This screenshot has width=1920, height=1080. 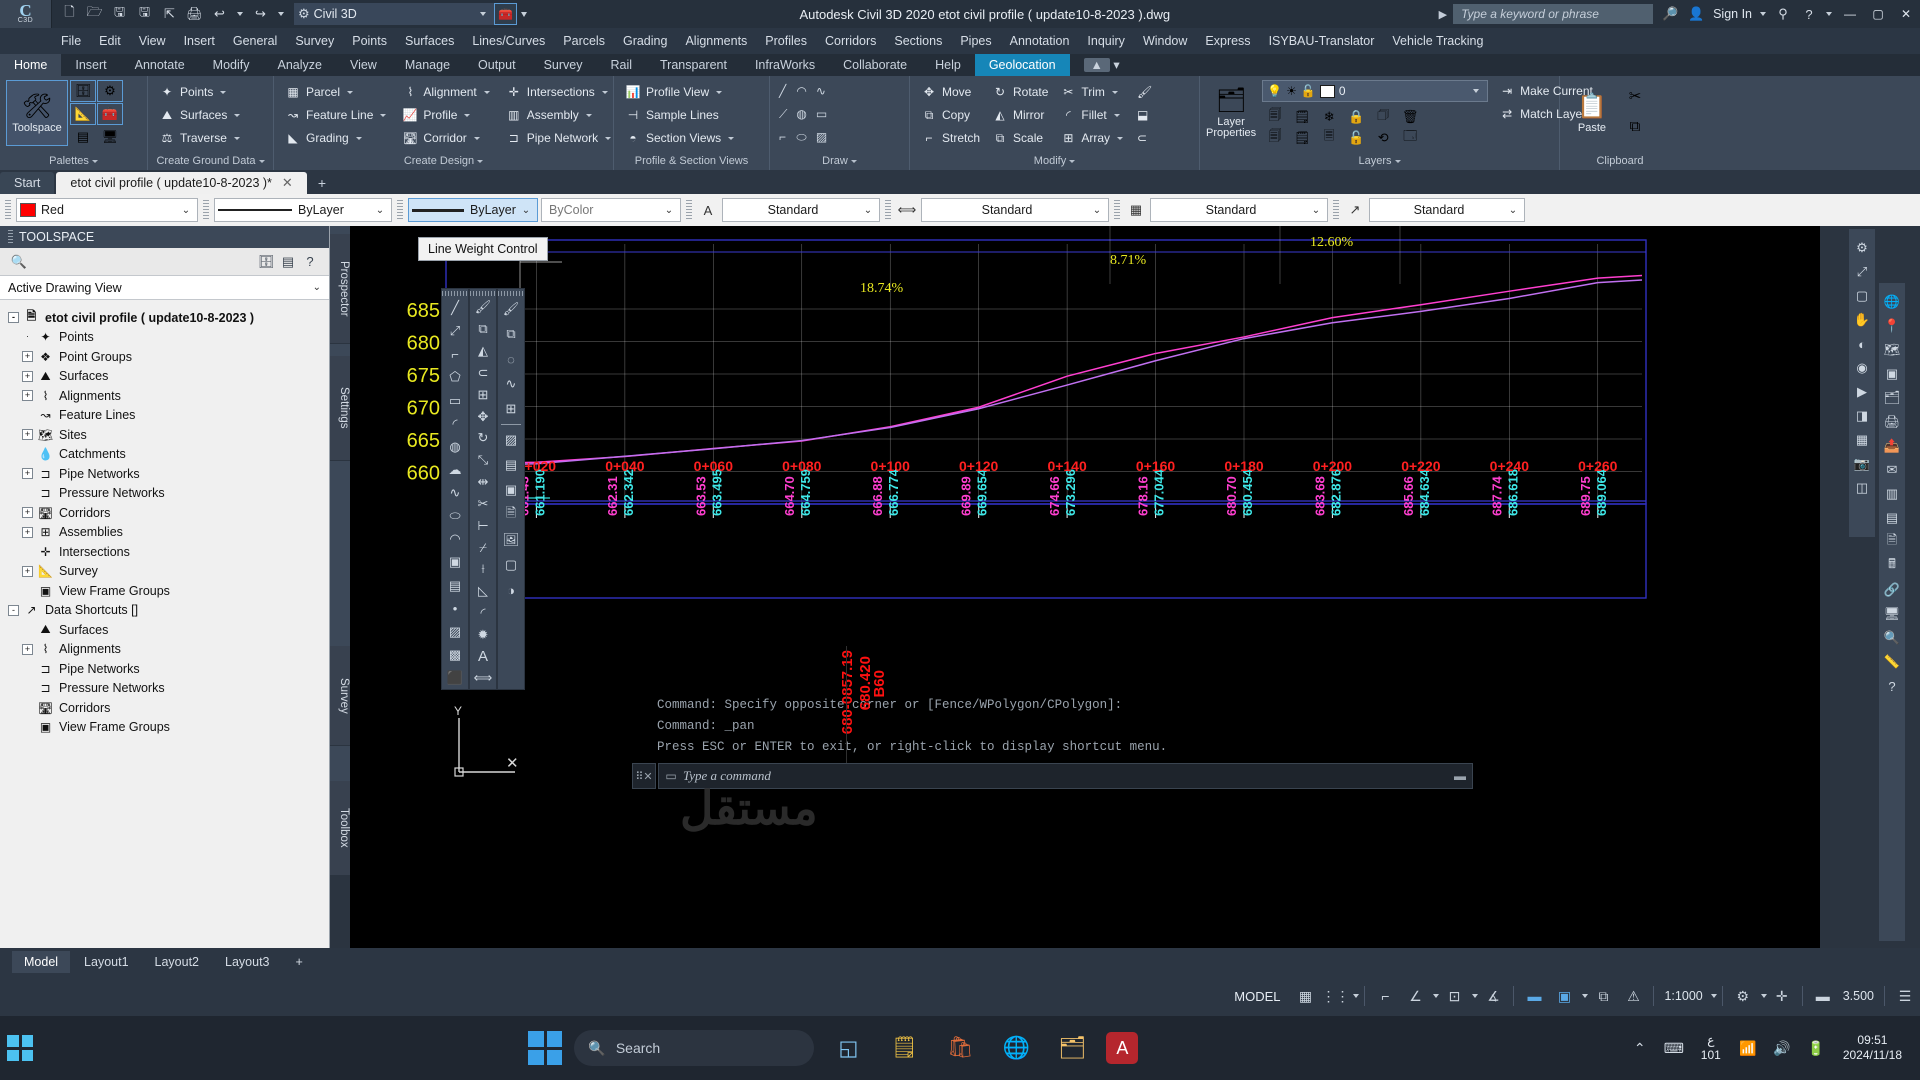 I want to click on multileader-style-icon: ↗, so click(x=1355, y=210).